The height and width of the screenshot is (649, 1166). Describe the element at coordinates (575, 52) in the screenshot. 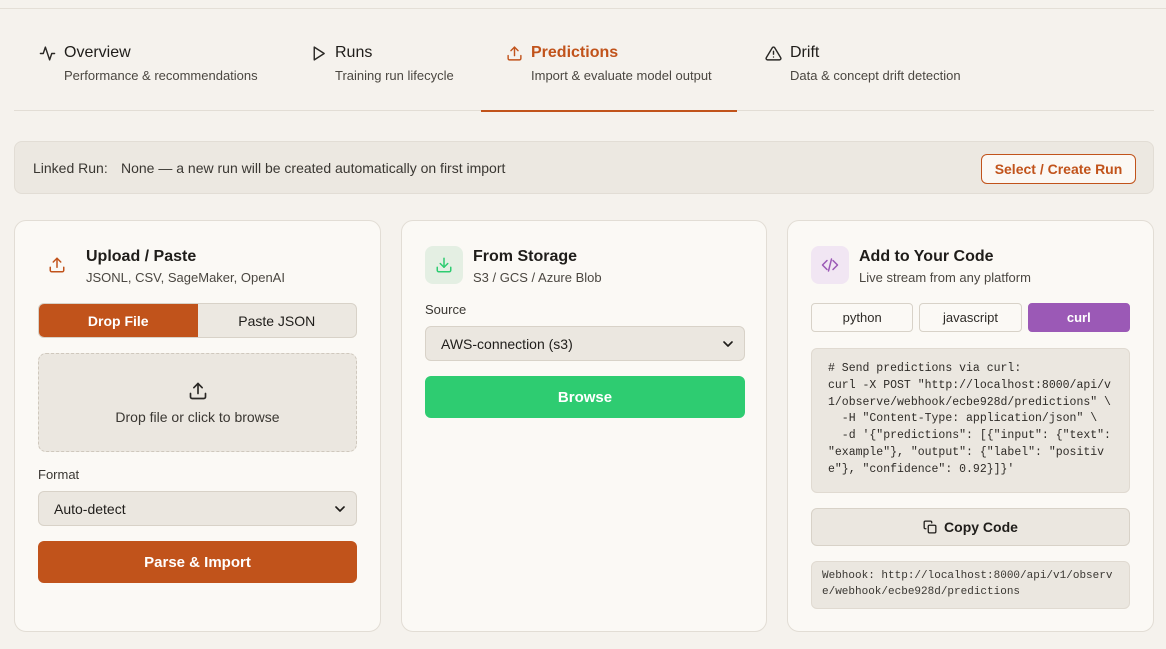

I see `tab-title: Predictions` at that location.